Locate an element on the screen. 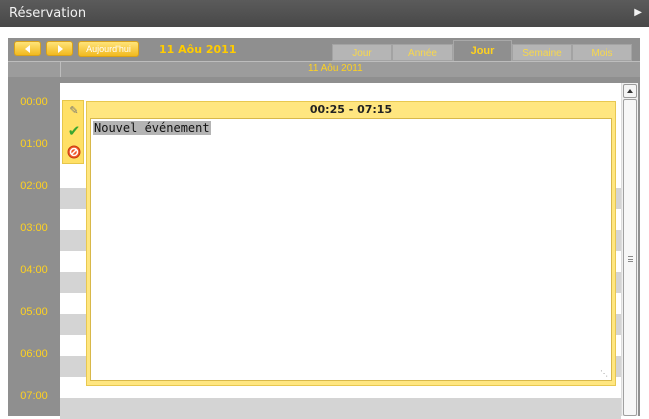 The height and width of the screenshot is (419, 649). arrow-left-icon is located at coordinates (27, 49).